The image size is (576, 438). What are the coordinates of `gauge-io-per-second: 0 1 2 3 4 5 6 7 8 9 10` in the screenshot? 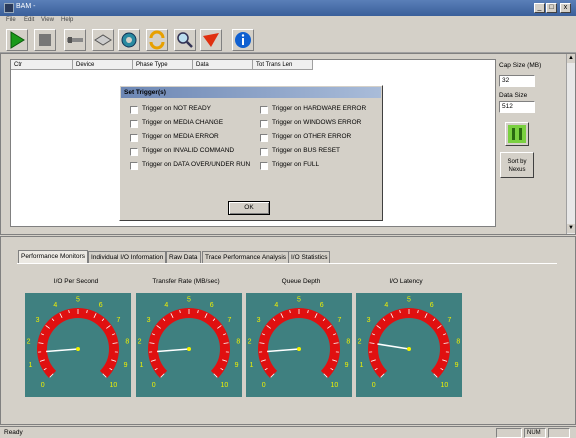 It's located at (78, 345).